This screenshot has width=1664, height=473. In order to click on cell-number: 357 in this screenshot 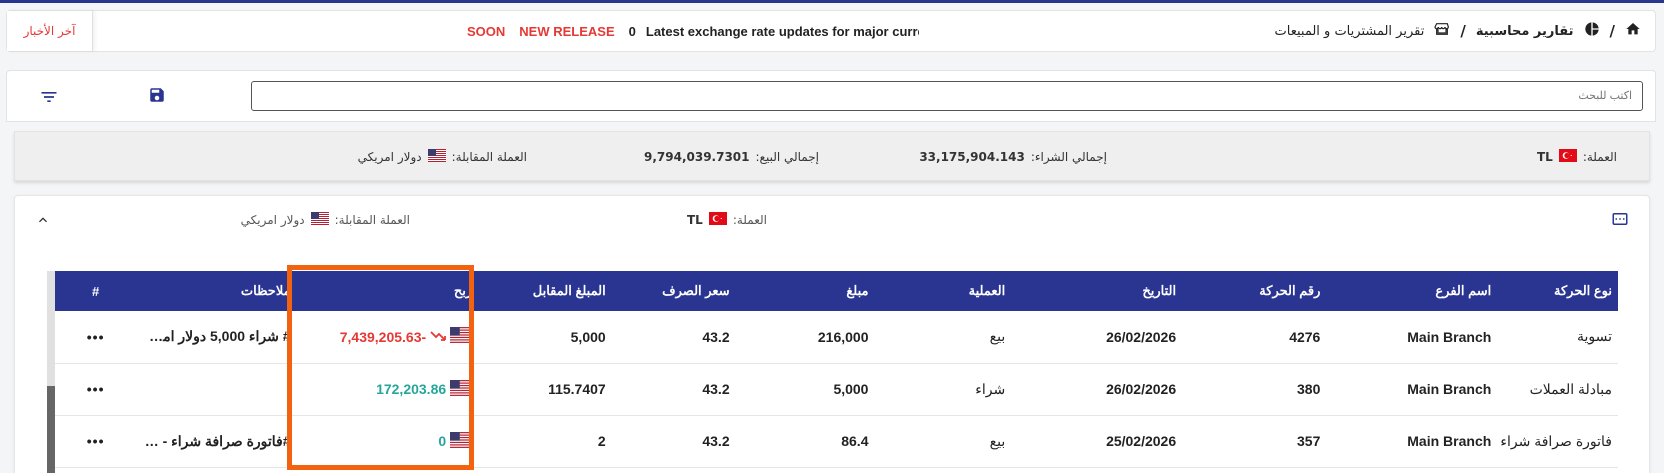, I will do `click(1309, 441)`.